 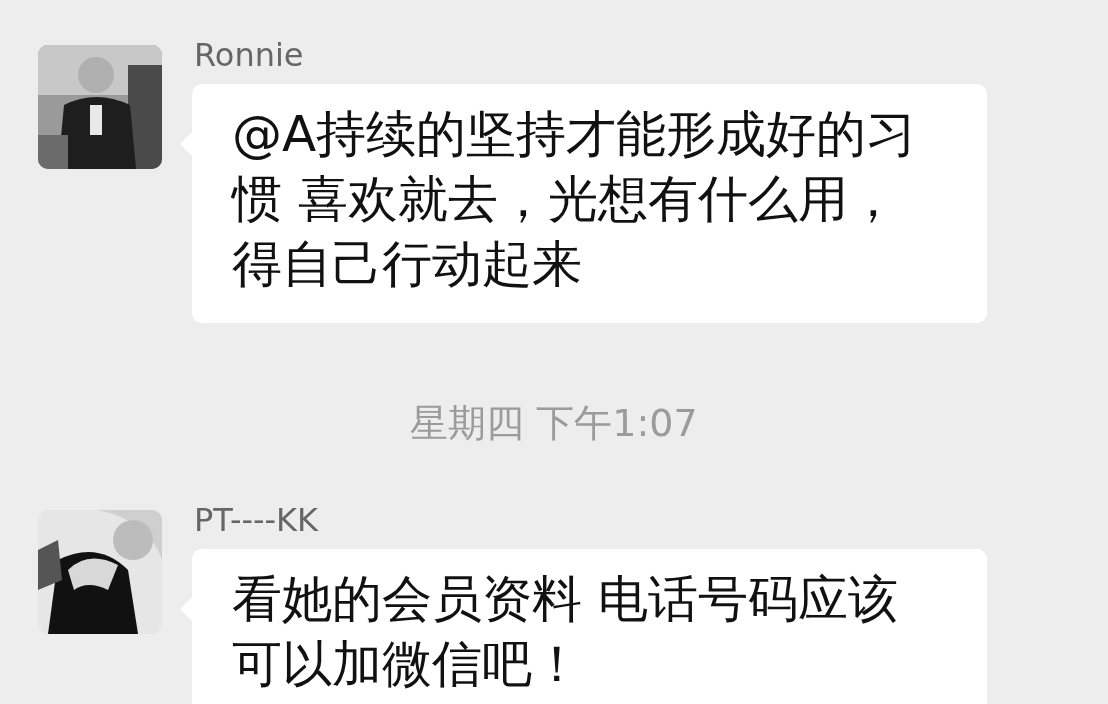 What do you see at coordinates (248, 55) in the screenshot?
I see `sender-name: Ronnie` at bounding box center [248, 55].